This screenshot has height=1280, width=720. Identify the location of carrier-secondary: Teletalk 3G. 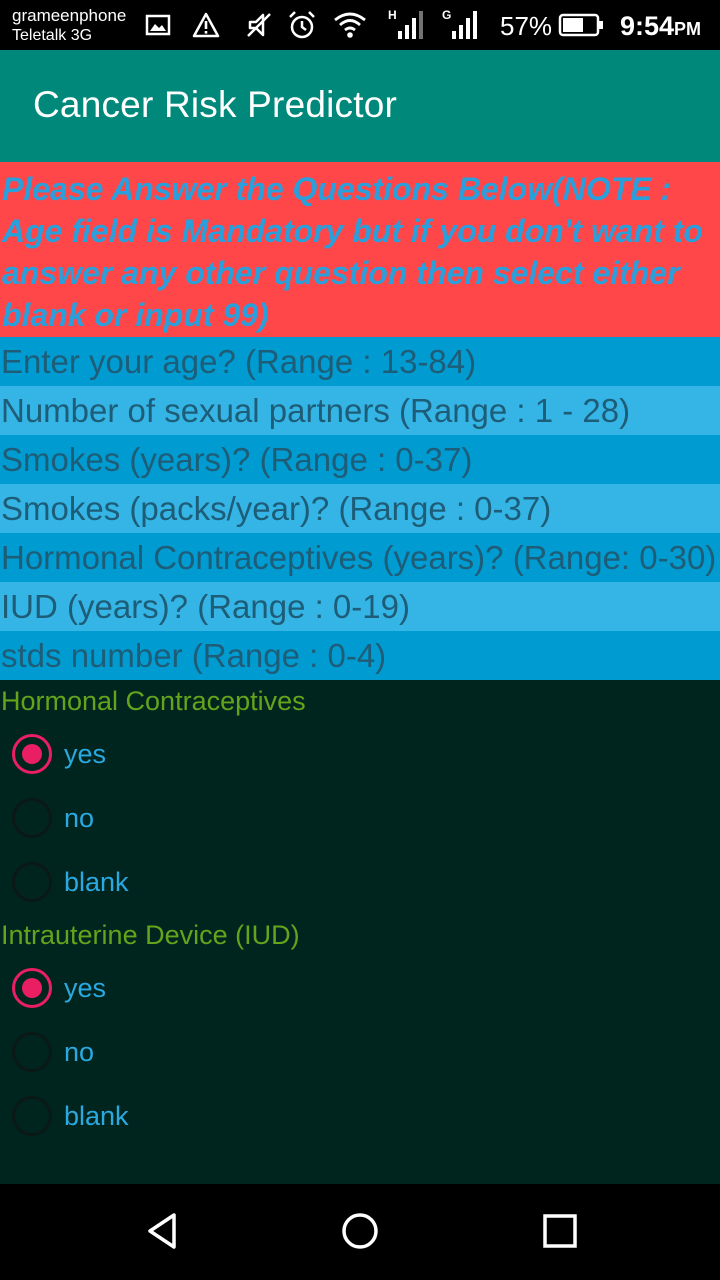
(52, 35).